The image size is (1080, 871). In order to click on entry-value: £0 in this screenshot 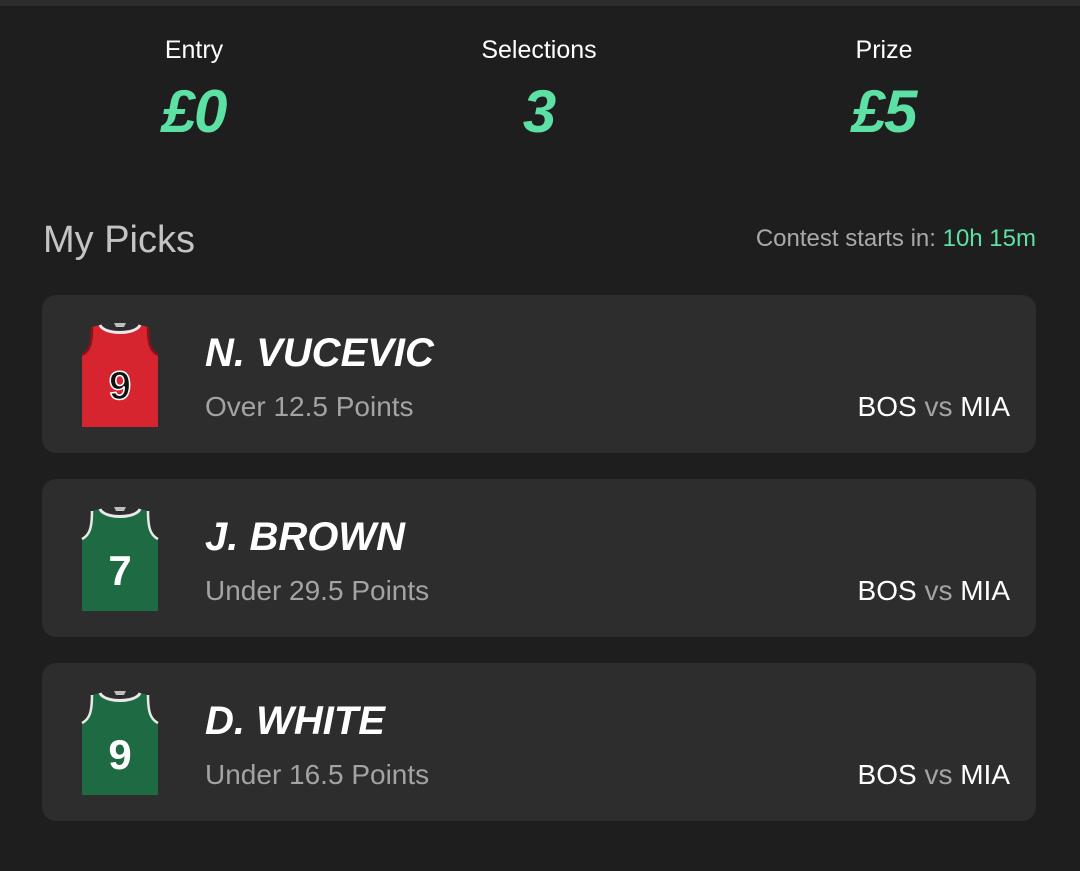, I will do `click(194, 111)`.